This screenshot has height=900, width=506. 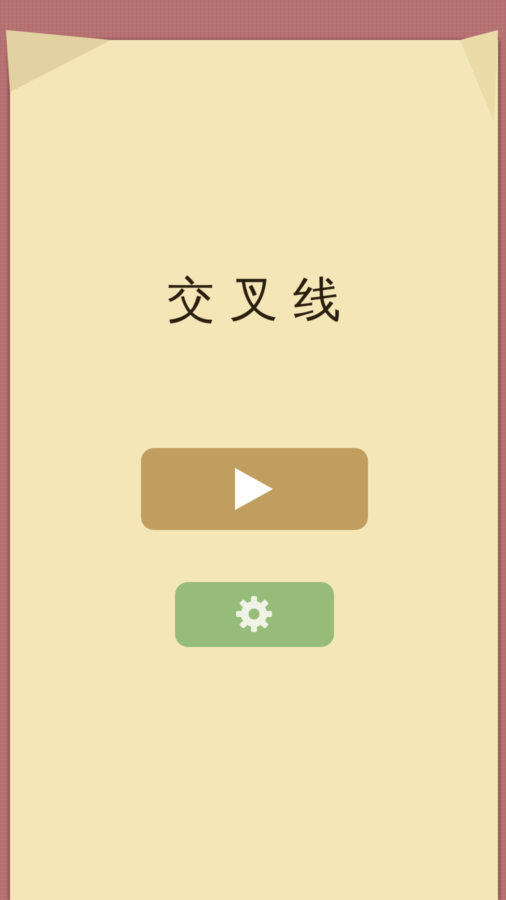 I want to click on game-title: 交叉线, so click(x=261, y=301).